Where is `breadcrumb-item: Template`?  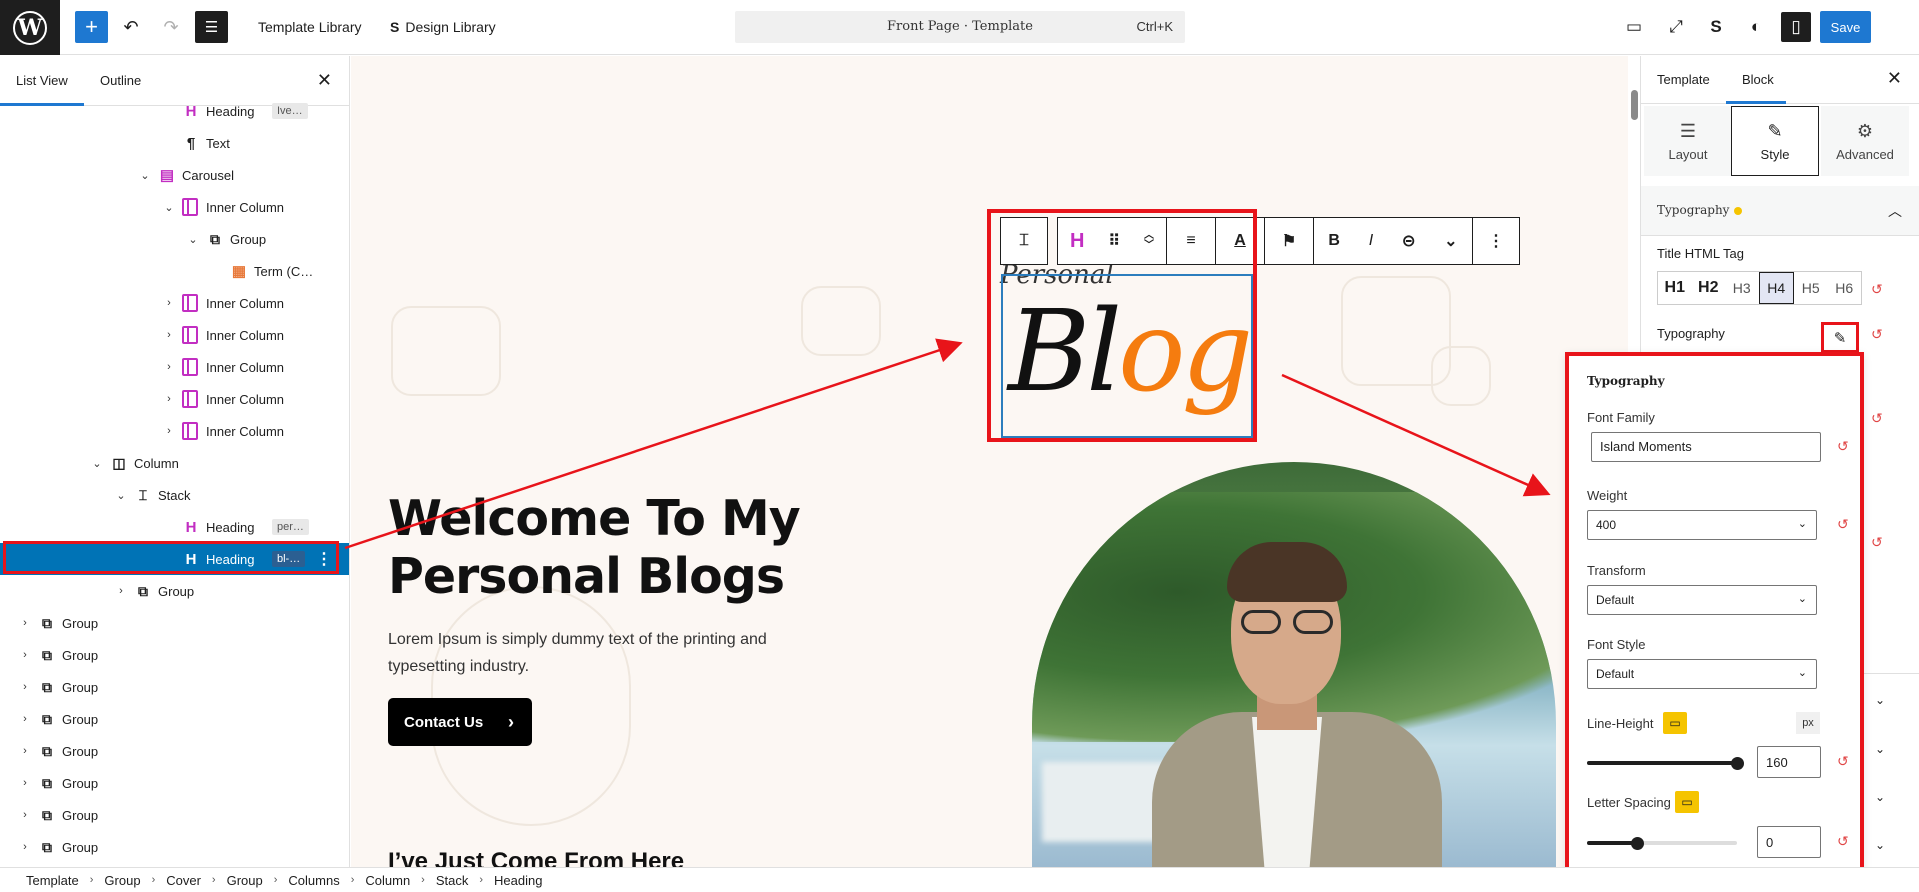 breadcrumb-item: Template is located at coordinates (52, 880).